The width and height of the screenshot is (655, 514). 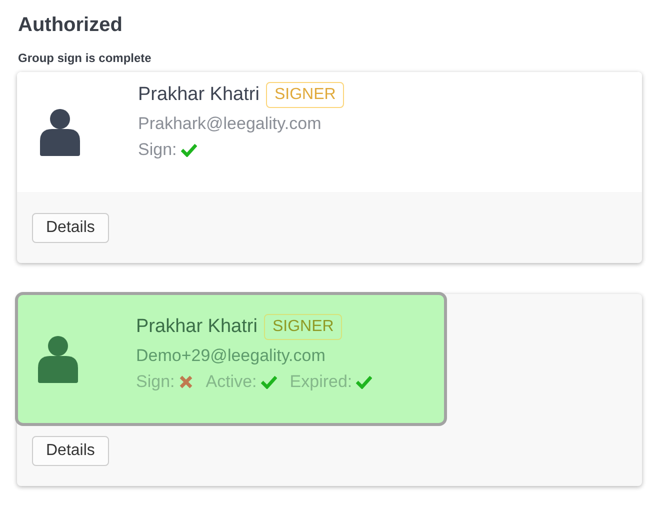 I want to click on signer-email: Prakhark@leegality.com, so click(x=230, y=124).